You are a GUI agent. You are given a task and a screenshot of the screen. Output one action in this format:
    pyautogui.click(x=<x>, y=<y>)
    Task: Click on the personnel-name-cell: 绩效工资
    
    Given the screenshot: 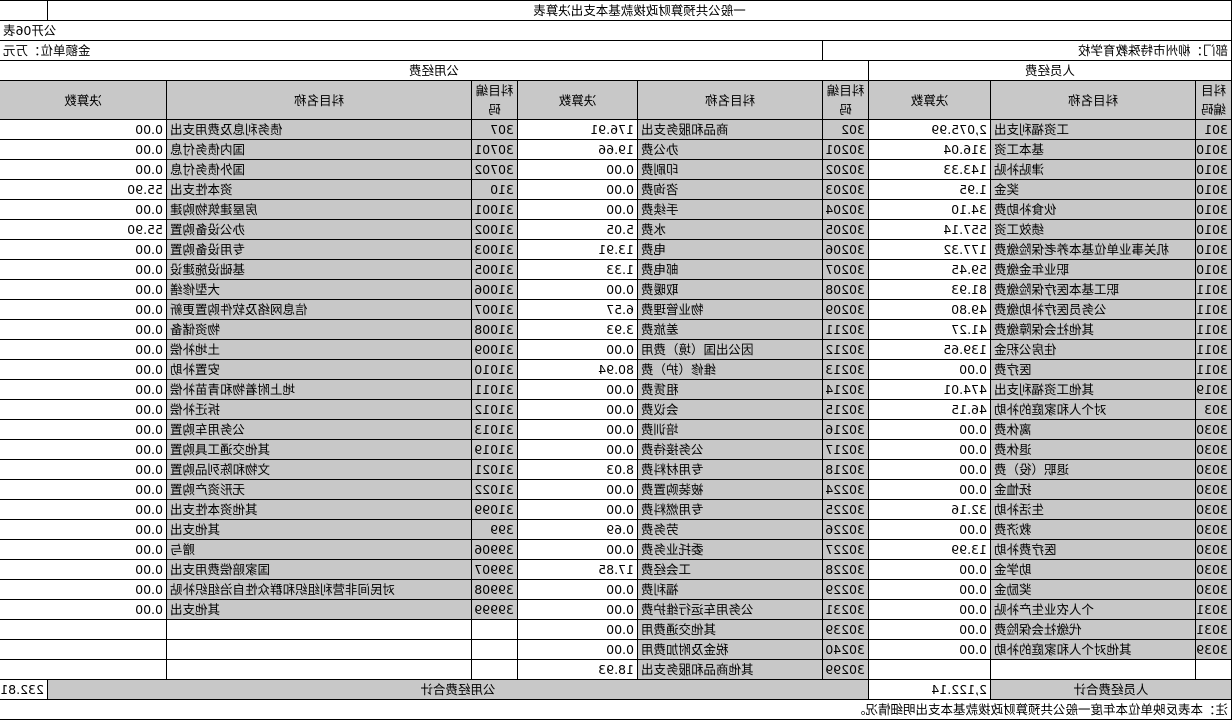 What is the action you would take?
    pyautogui.click(x=1093, y=229)
    